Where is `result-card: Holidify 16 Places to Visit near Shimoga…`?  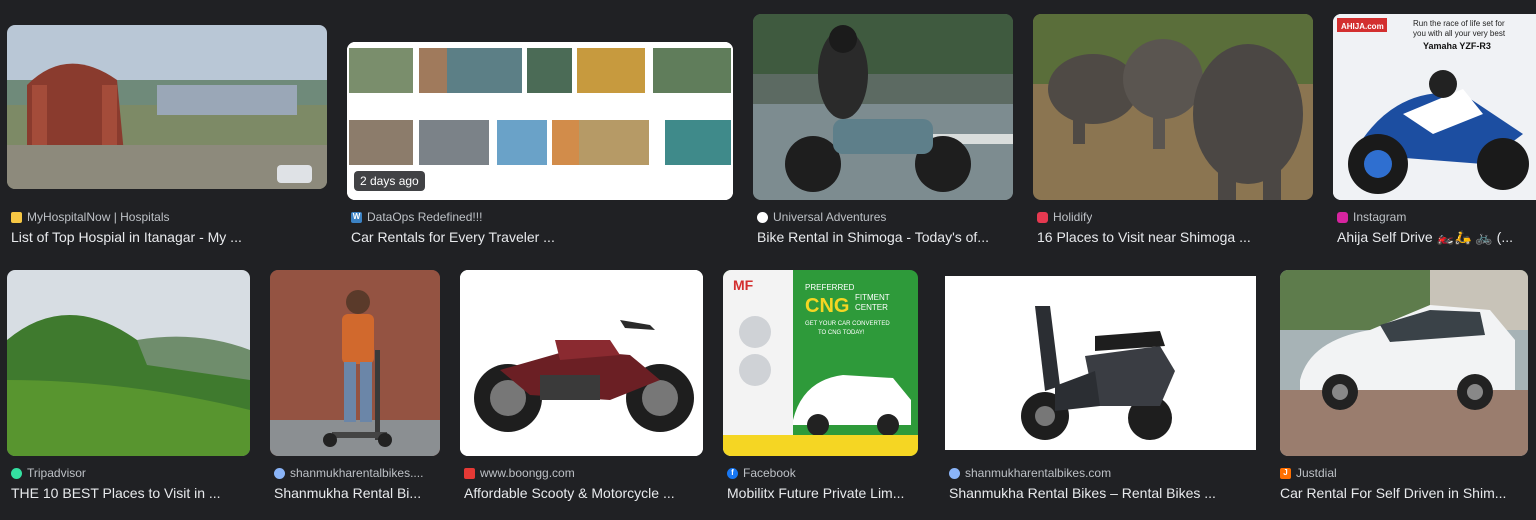 result-card: Holidify 16 Places to Visit near Shimoga… is located at coordinates (1173, 131).